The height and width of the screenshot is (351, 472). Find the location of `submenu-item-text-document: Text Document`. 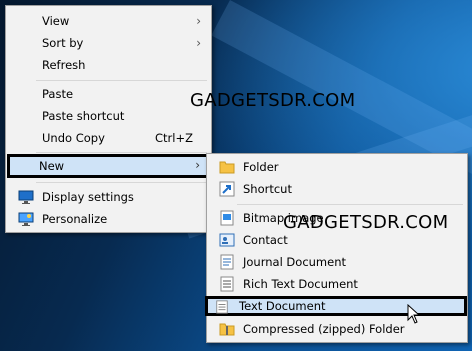

submenu-item-text-document: Text Document is located at coordinates (336, 306).